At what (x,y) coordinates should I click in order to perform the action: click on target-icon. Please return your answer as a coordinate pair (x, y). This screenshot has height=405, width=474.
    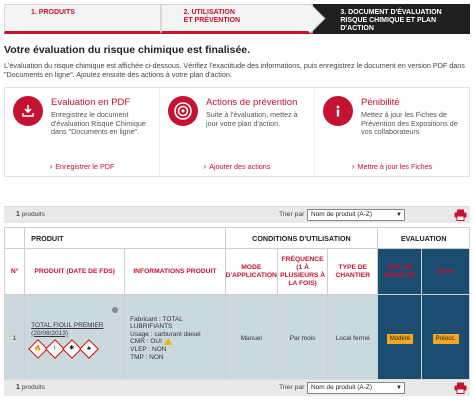
    Looking at the image, I should click on (183, 111).